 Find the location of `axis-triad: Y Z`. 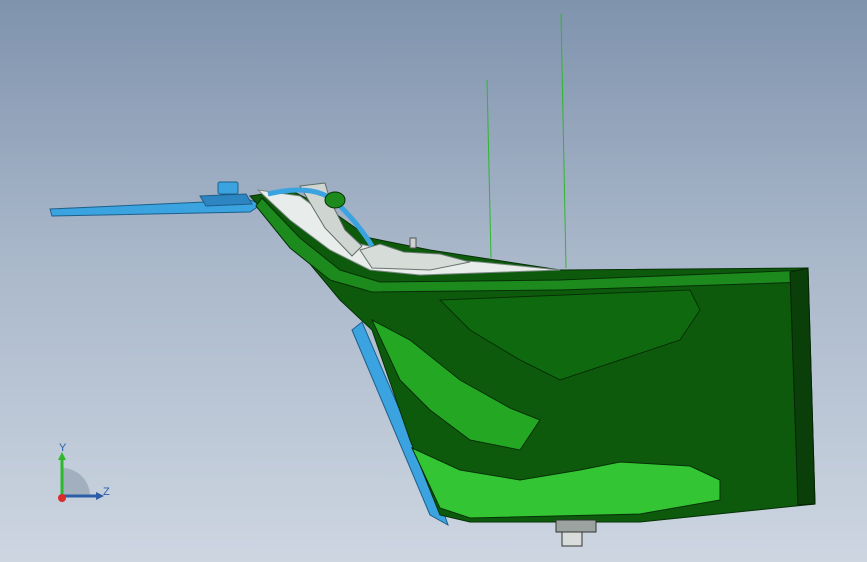

axis-triad: Y Z is located at coordinates (85, 478).